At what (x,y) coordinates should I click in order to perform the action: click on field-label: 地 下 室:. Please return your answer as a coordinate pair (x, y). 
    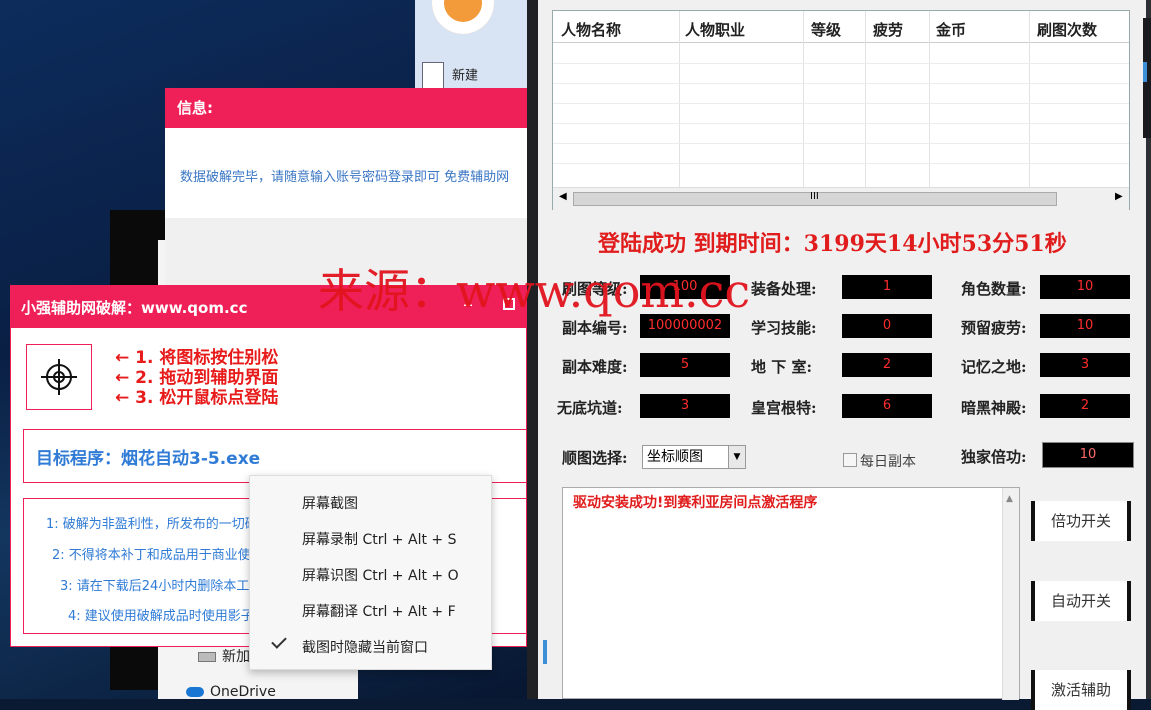
    Looking at the image, I should click on (781, 367).